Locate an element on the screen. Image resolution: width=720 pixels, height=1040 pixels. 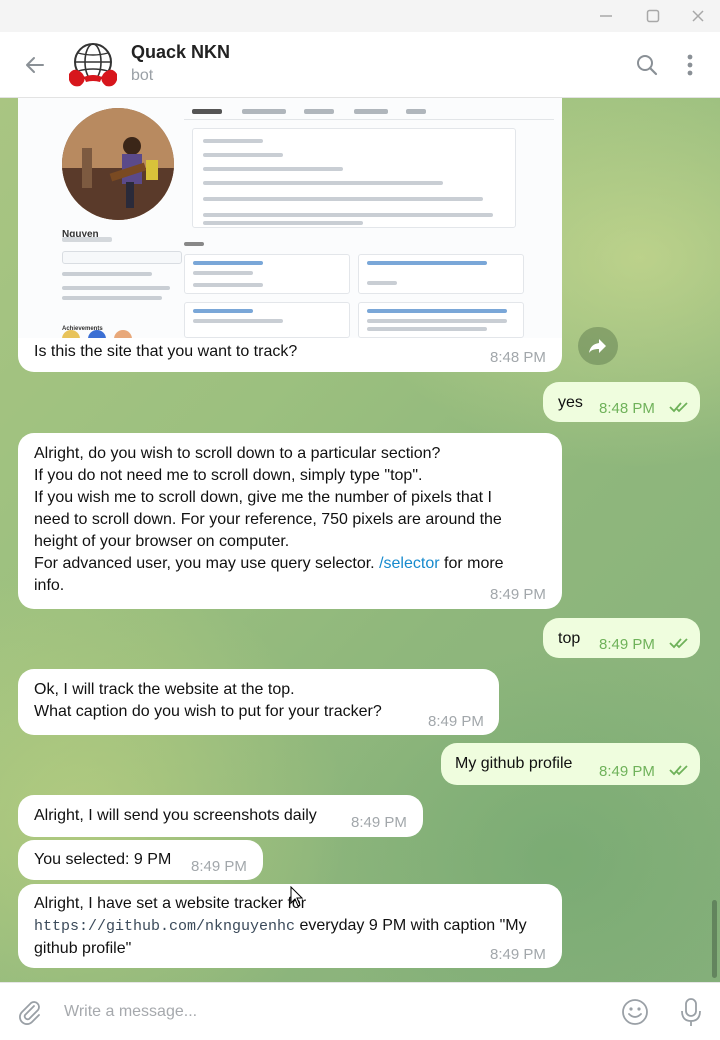
message-input is located at coordinates (329, 1012).